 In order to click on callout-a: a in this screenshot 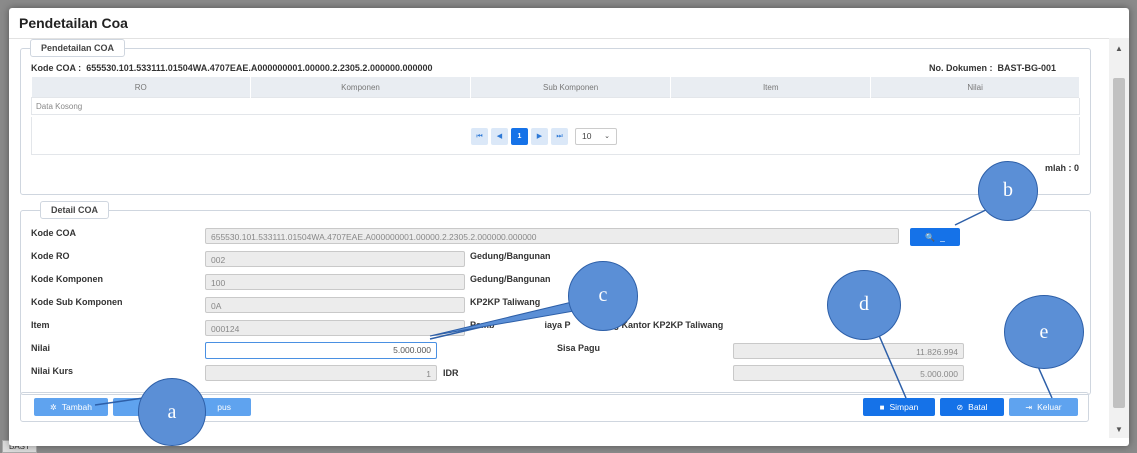, I will do `click(172, 412)`.